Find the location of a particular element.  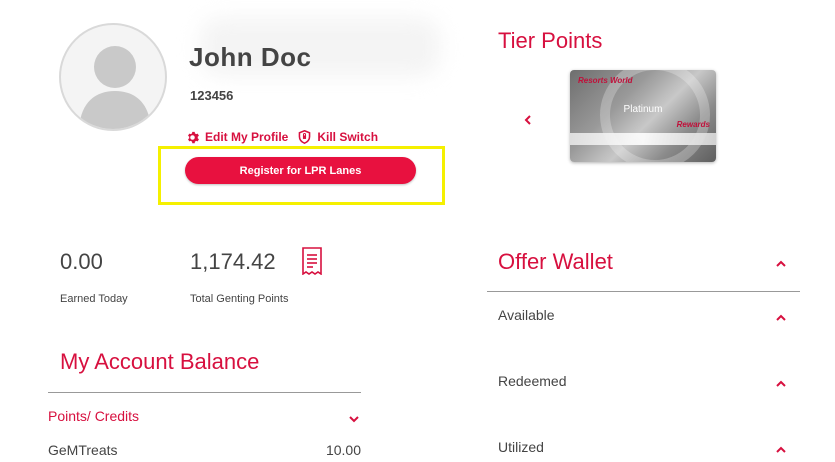

edit-profile-label: Edit My Profile is located at coordinates (247, 137).